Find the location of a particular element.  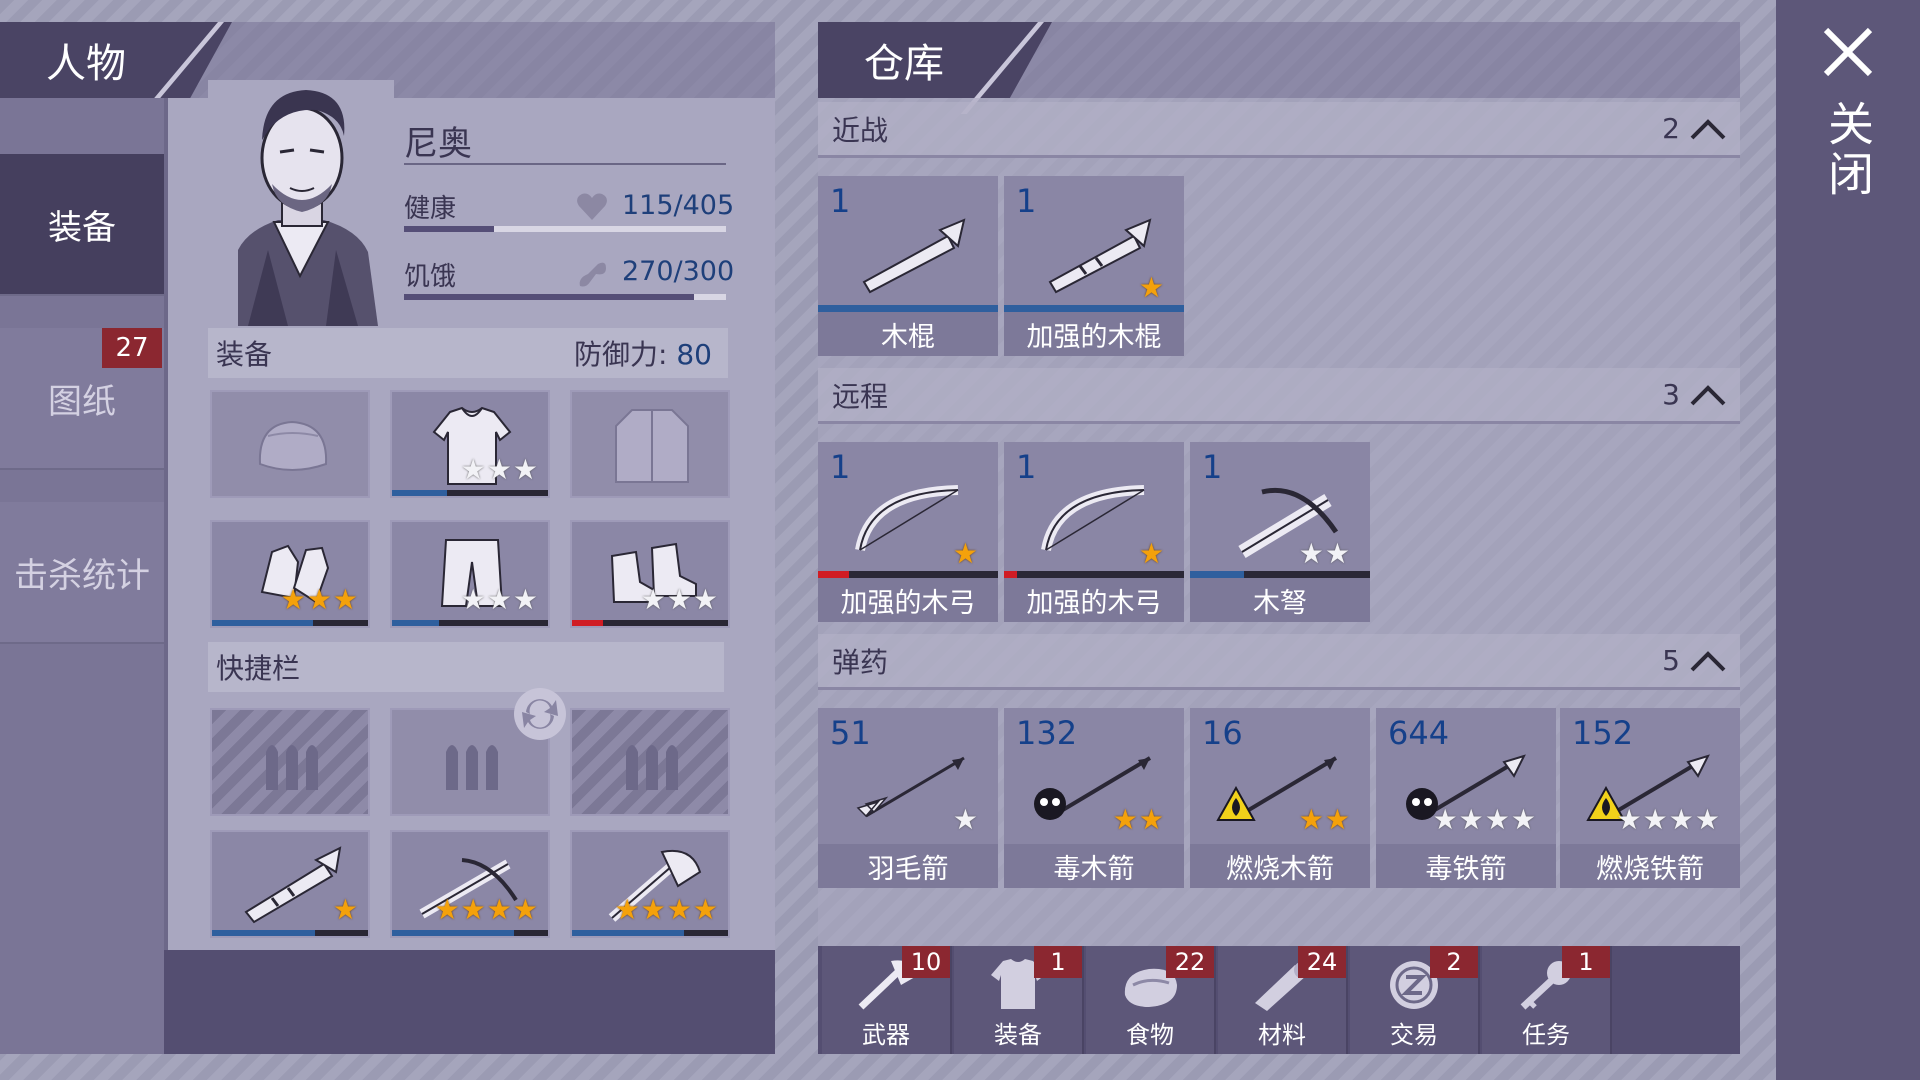

hotbar-weapon-slot-2: ★ ★ ★ ★ is located at coordinates (470, 884).